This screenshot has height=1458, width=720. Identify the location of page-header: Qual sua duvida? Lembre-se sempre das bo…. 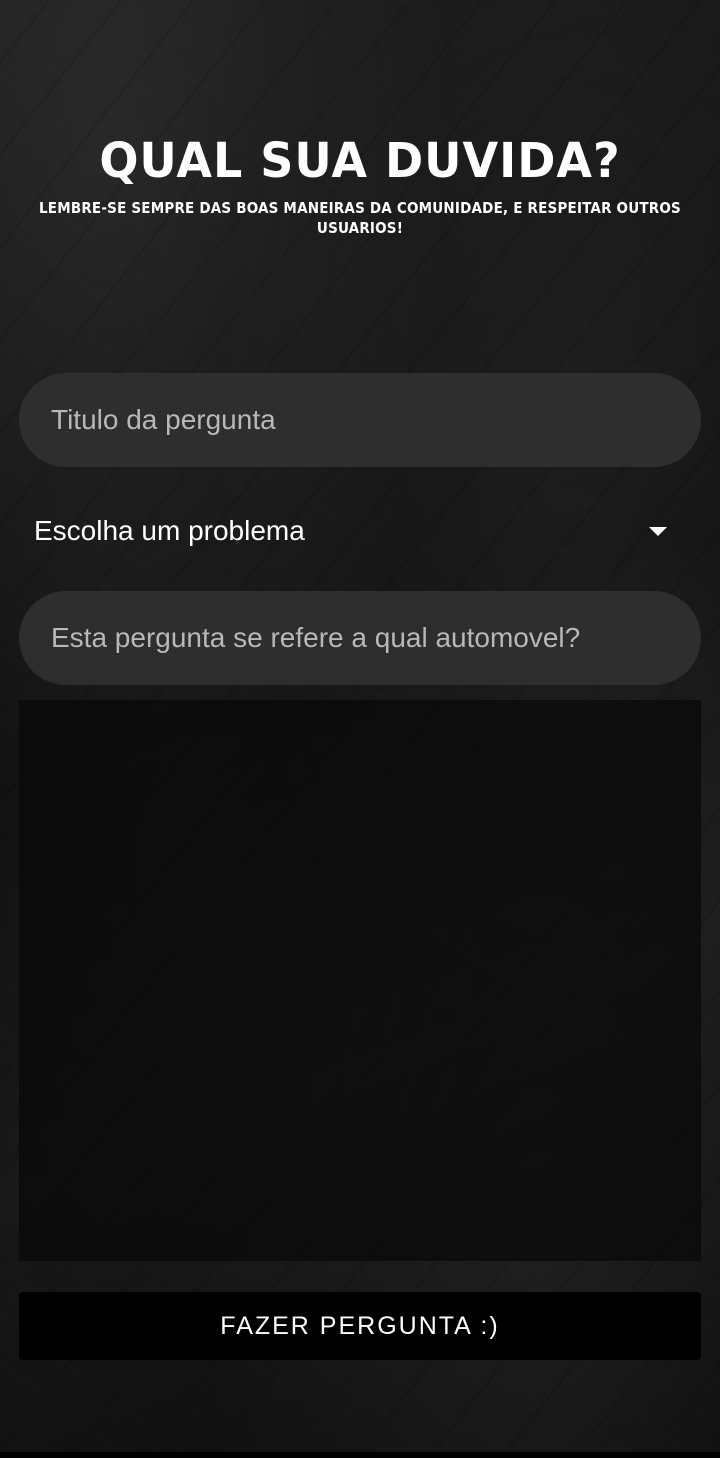
(360, 184).